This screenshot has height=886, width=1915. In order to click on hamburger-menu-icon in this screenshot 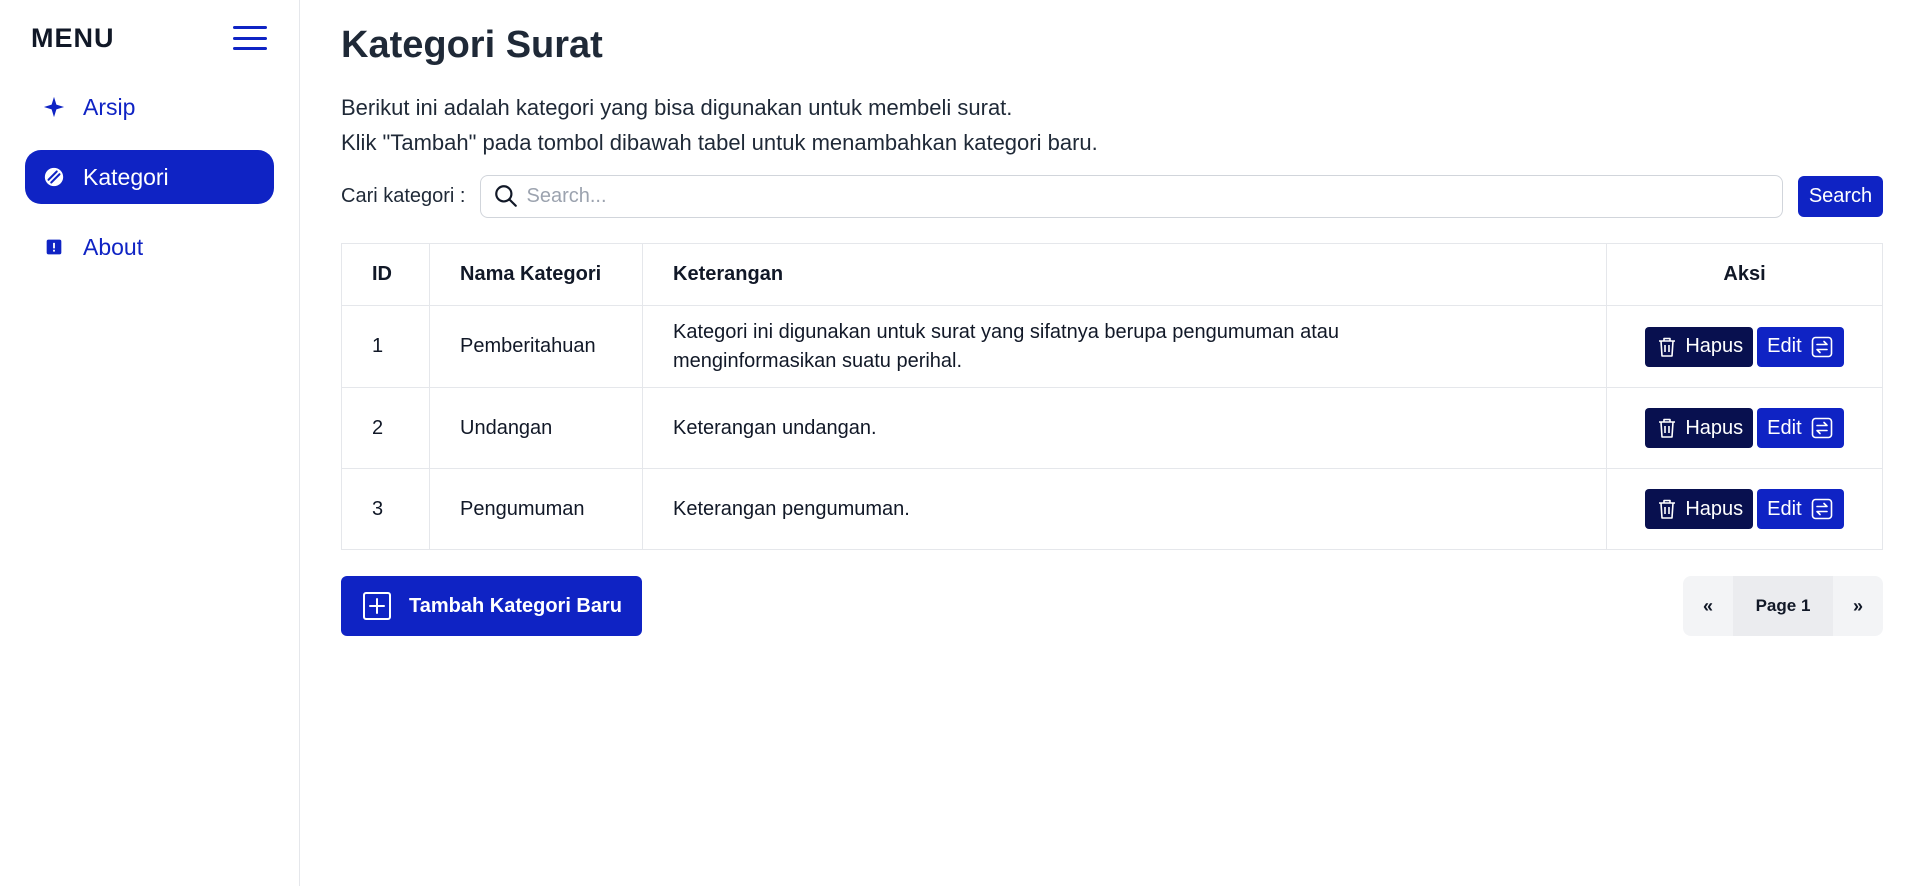, I will do `click(250, 38)`.